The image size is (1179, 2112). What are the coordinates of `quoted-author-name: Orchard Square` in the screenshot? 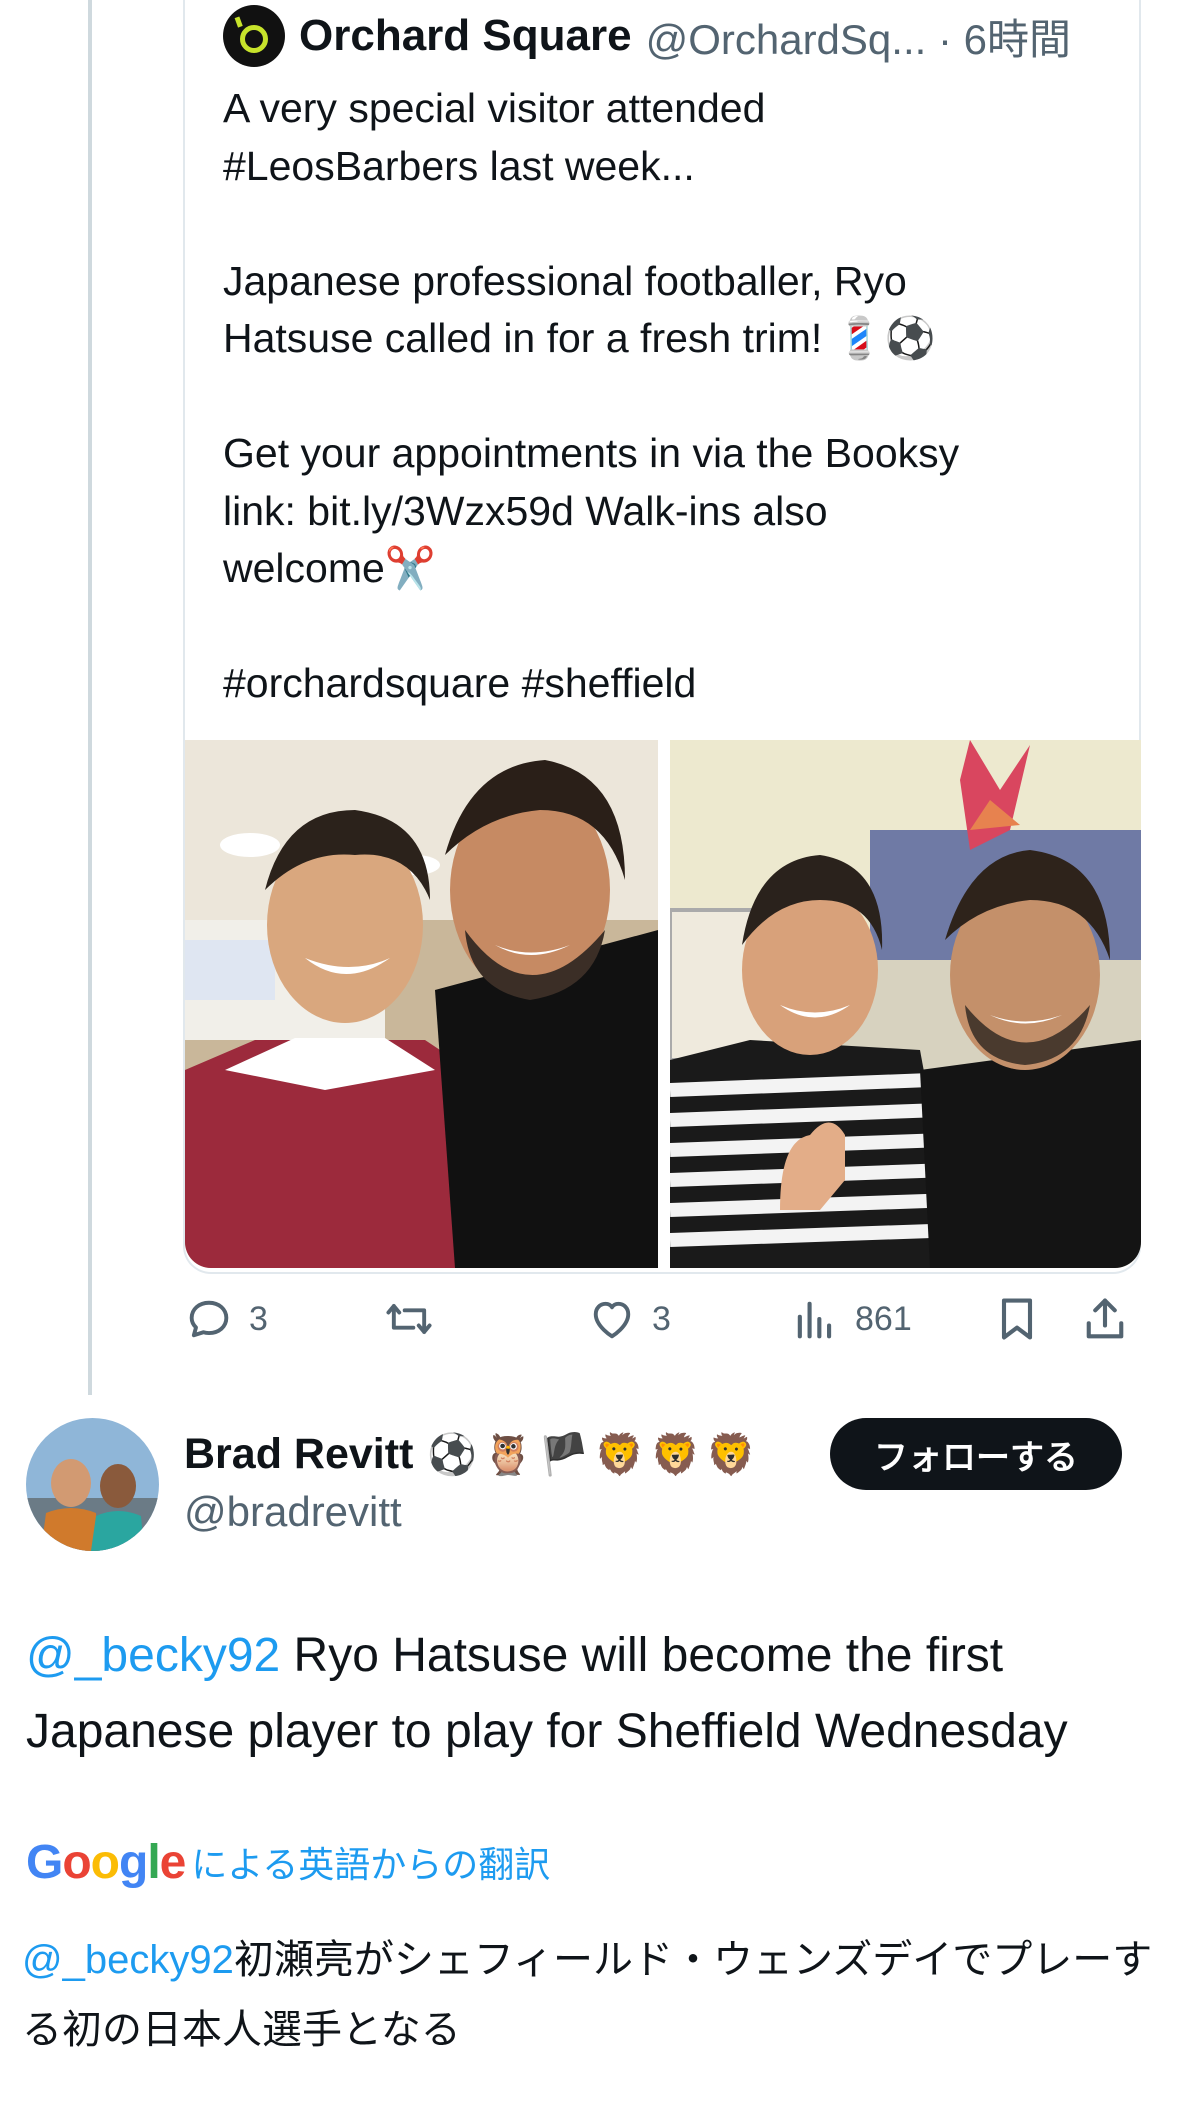 It's located at (465, 36).